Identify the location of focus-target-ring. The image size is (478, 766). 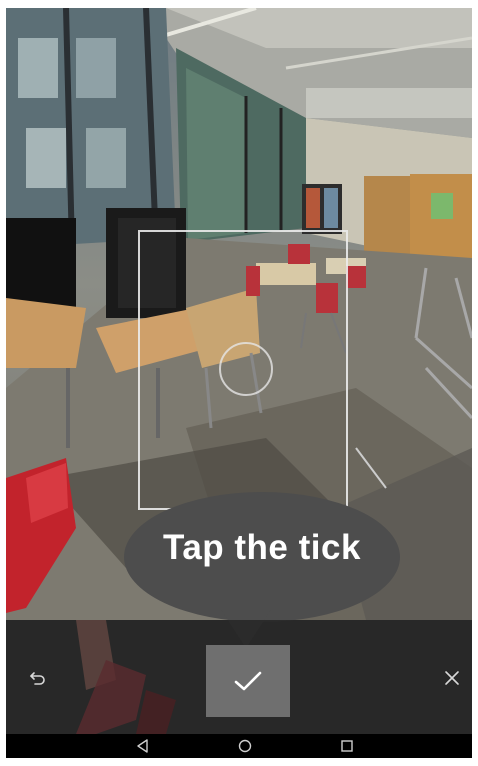
(246, 369).